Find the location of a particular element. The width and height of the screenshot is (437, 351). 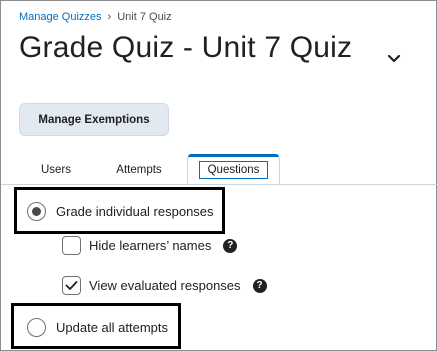

chevron-down-icon is located at coordinates (394, 59).